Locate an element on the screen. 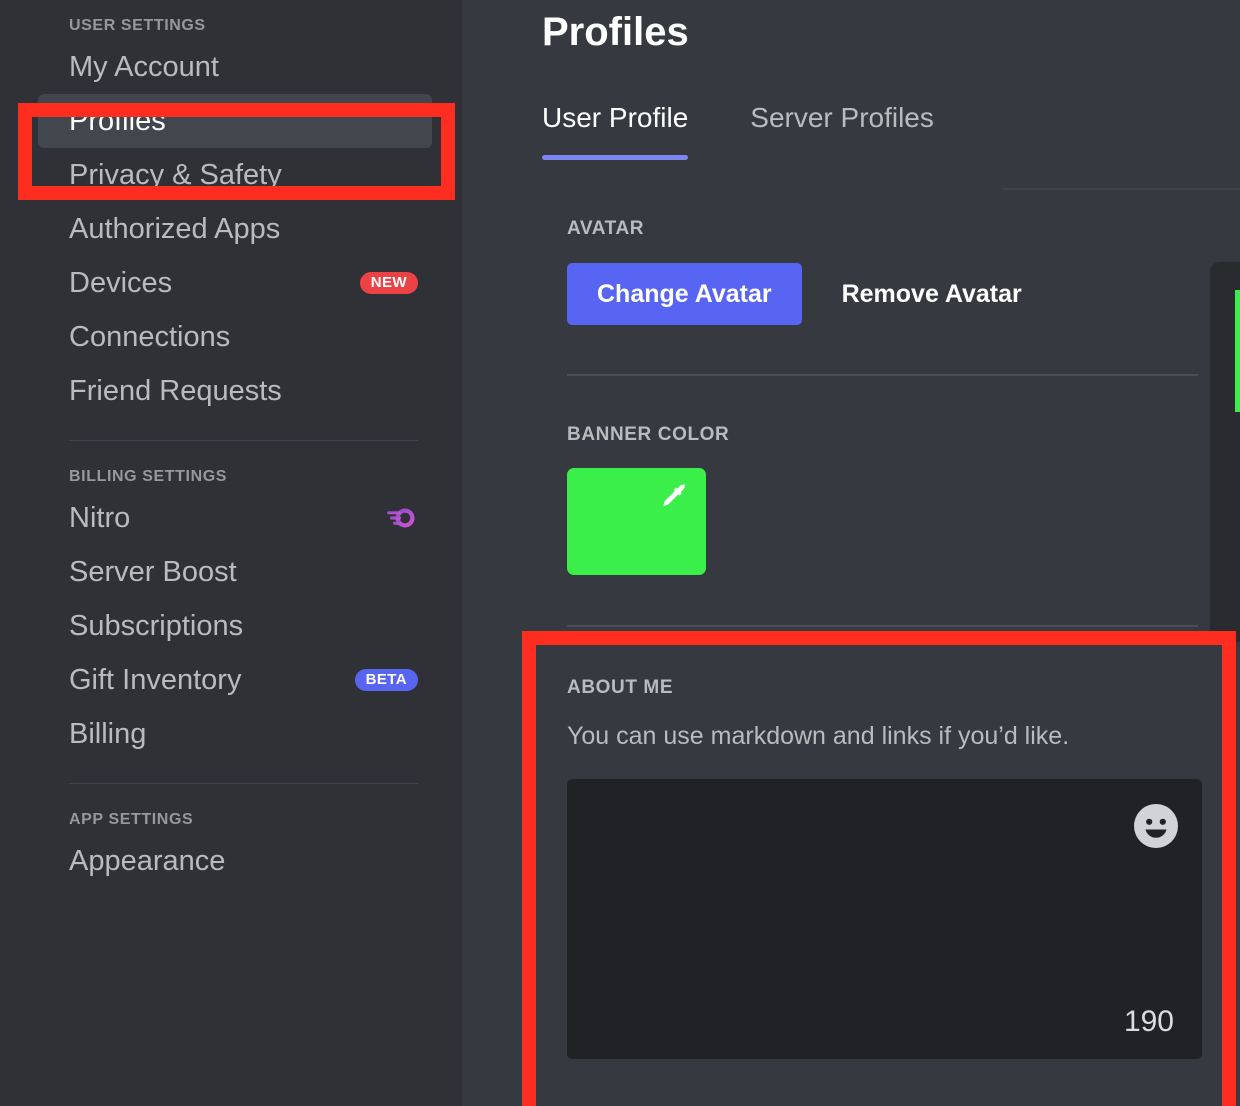 This screenshot has height=1106, width=1240. sidebar-item-billing: Billing is located at coordinates (235, 734).